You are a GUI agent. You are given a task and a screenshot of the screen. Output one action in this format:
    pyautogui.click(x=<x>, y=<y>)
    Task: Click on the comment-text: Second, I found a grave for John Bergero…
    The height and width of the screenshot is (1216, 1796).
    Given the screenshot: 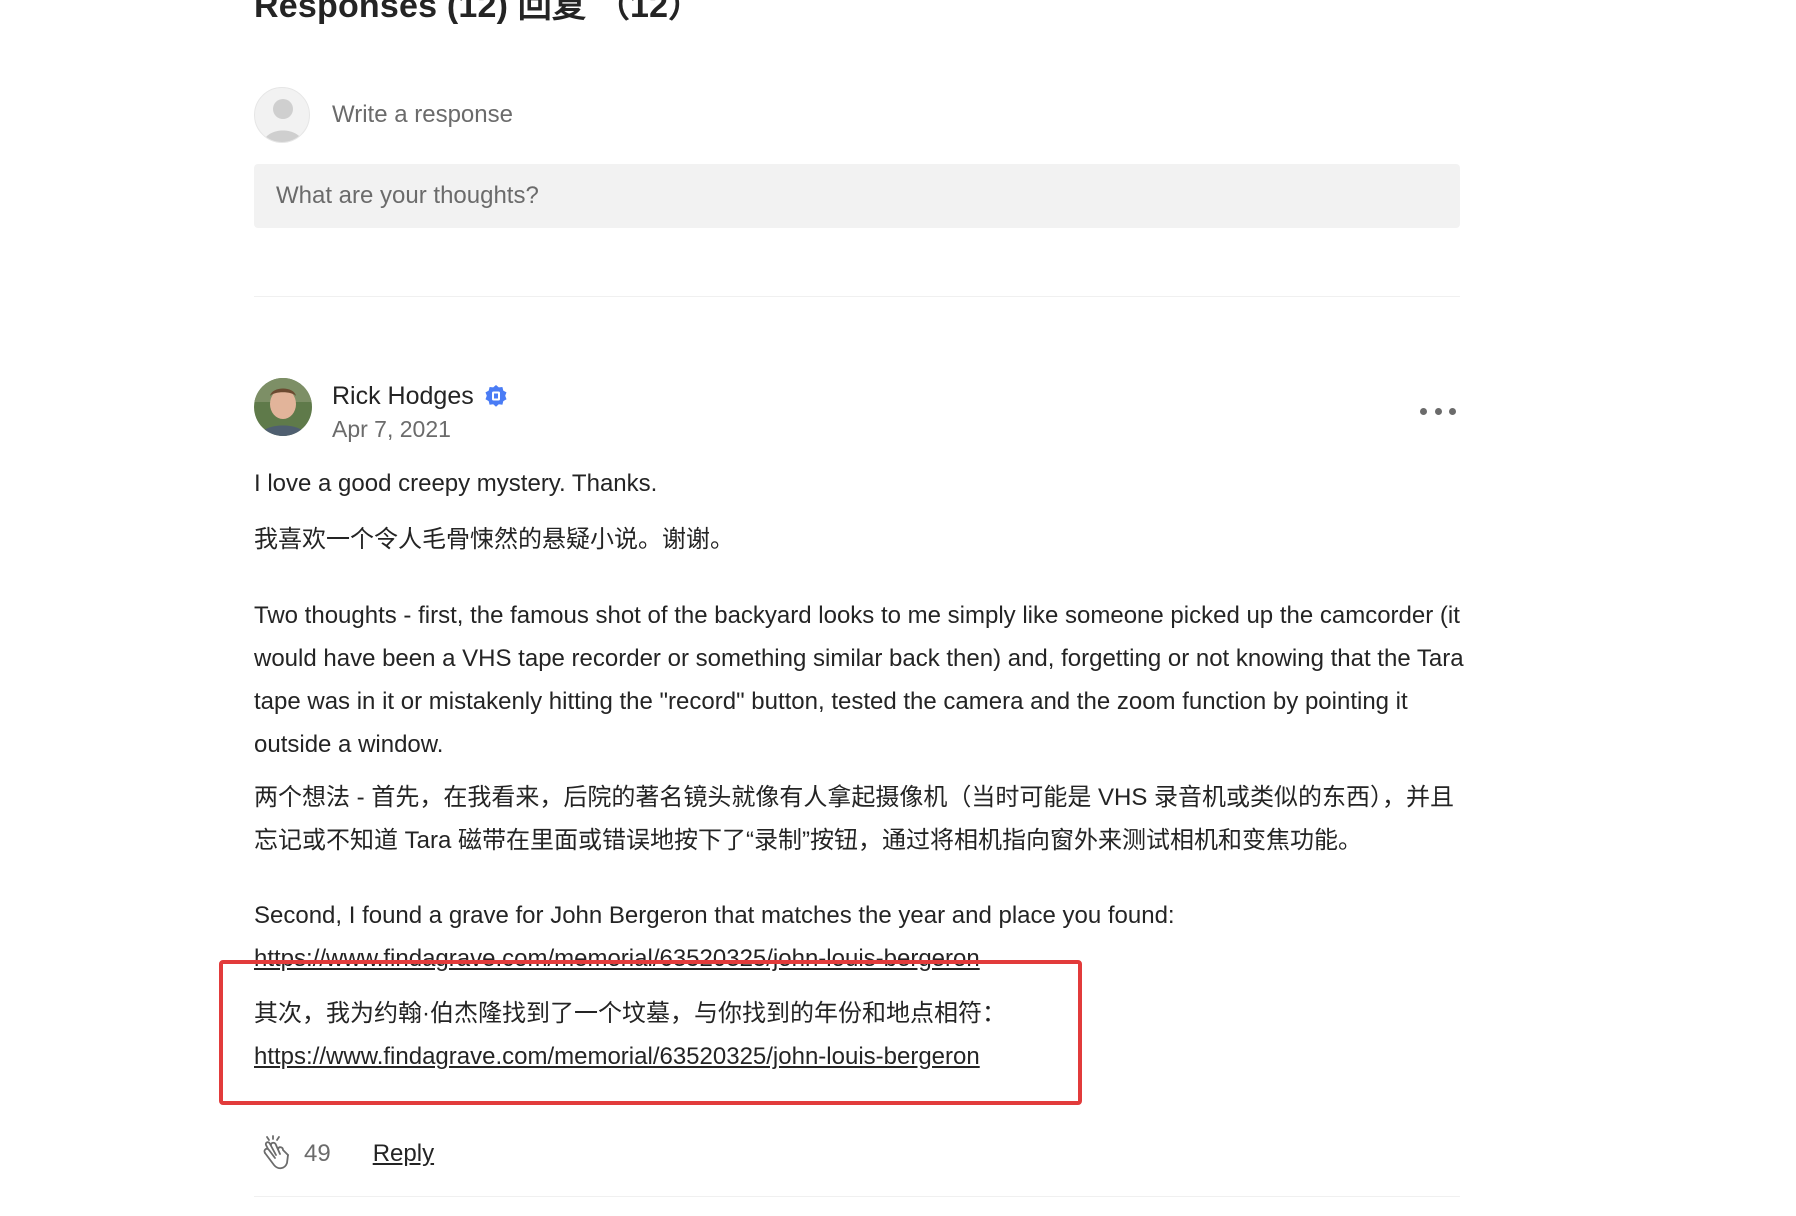 What is the action you would take?
    pyautogui.click(x=714, y=915)
    